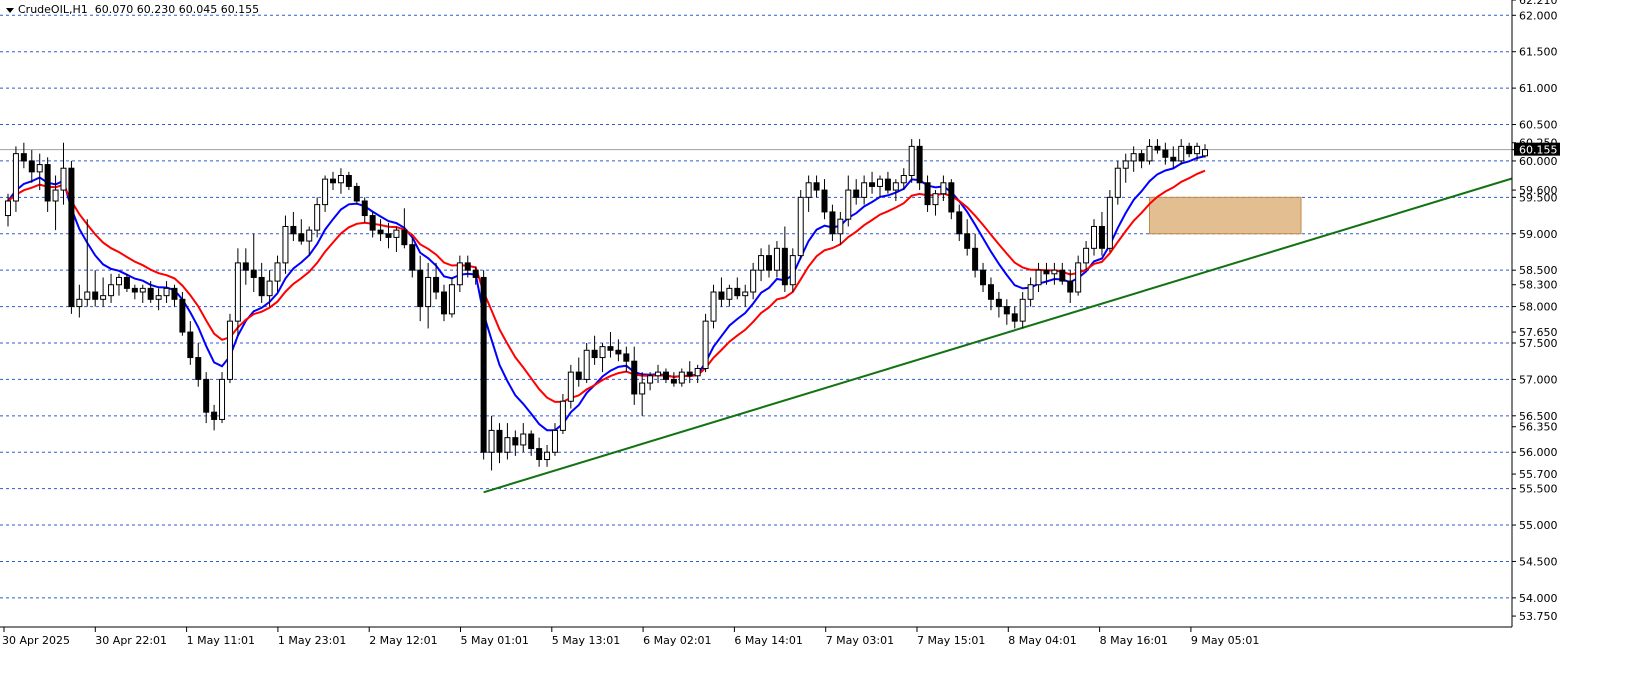  What do you see at coordinates (312, 640) in the screenshot?
I see `time-label: 1 May 23:01` at bounding box center [312, 640].